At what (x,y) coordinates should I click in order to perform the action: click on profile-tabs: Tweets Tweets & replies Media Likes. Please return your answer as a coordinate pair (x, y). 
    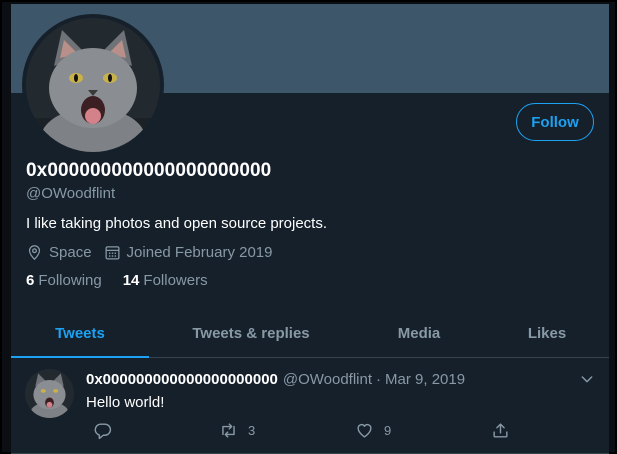
    Looking at the image, I should click on (310, 334).